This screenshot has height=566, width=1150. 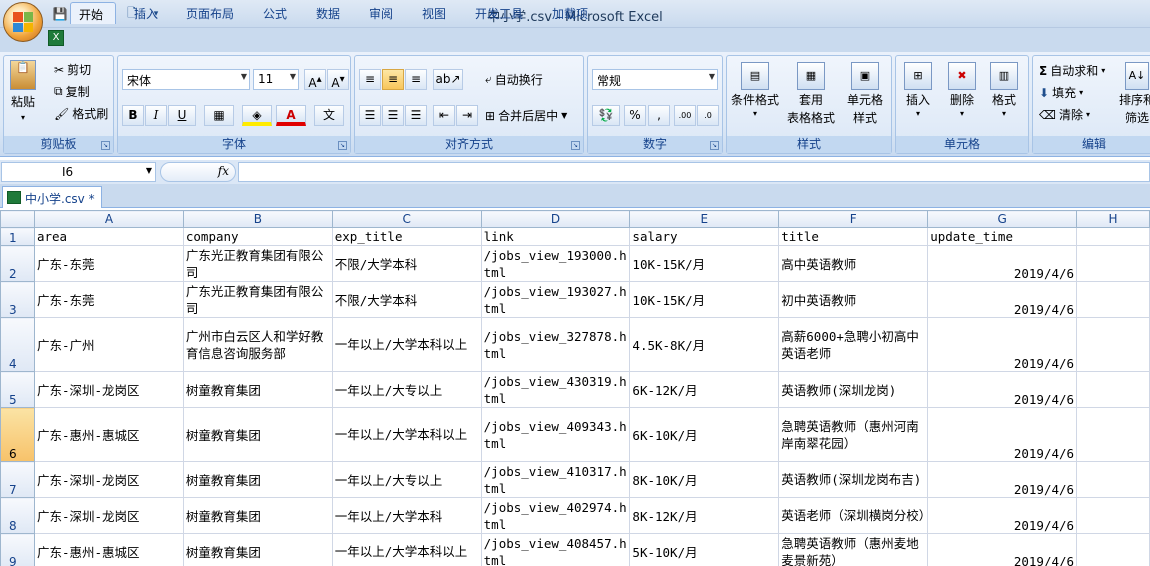 What do you see at coordinates (704, 344) in the screenshot?
I see `cell: 4.5K-8K/月` at bounding box center [704, 344].